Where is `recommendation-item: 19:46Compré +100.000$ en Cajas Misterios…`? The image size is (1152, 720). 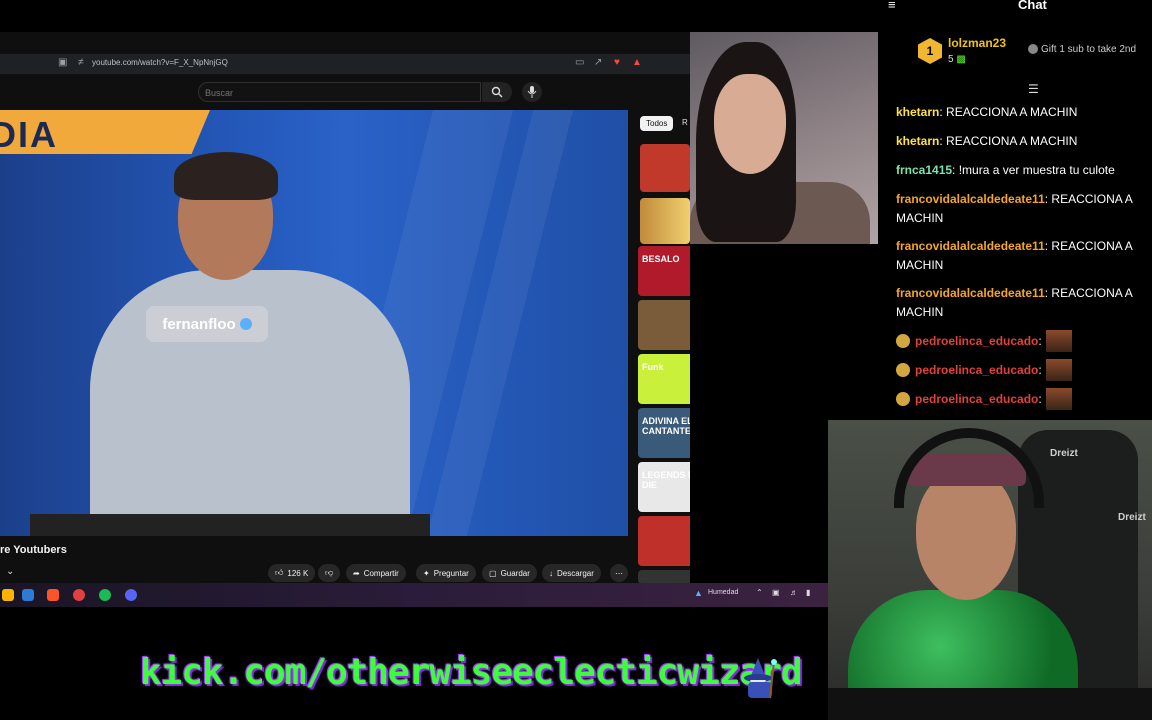 recommendation-item: 19:46Compré +100.000$ en Cajas Misterios… is located at coordinates (664, 325).